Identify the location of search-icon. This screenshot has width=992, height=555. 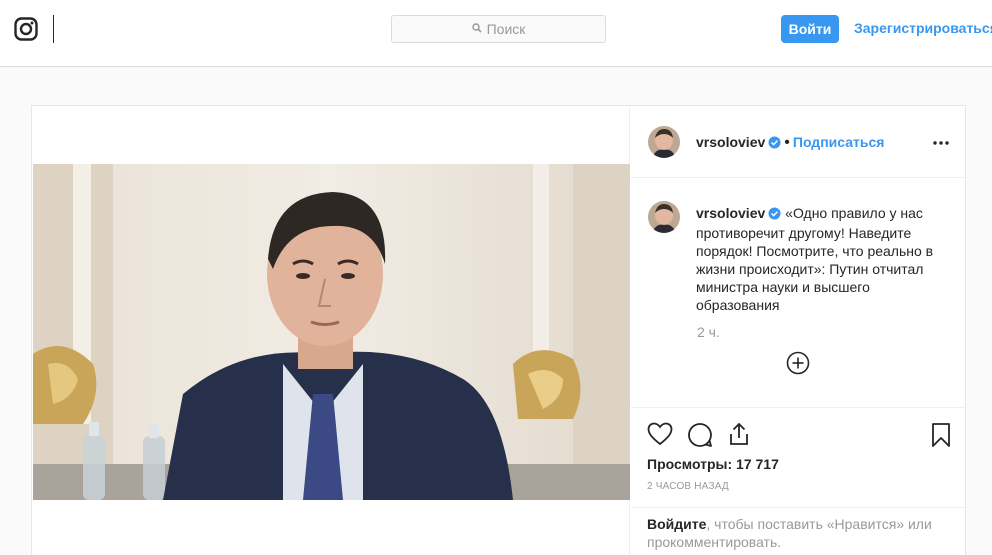
(476, 29).